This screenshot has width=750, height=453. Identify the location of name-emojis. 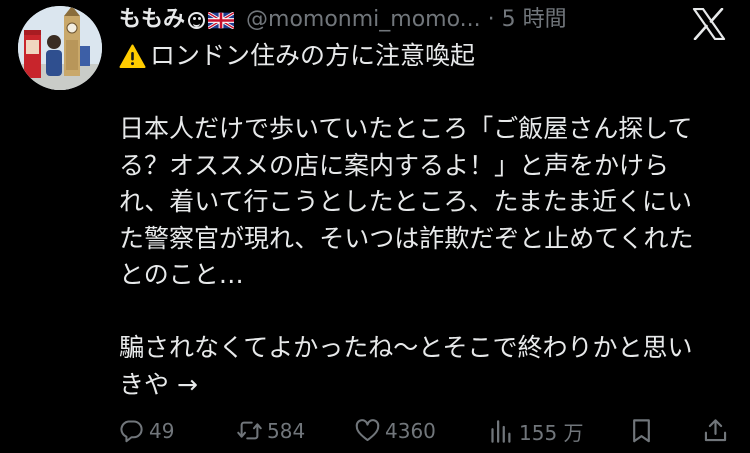
(211, 20).